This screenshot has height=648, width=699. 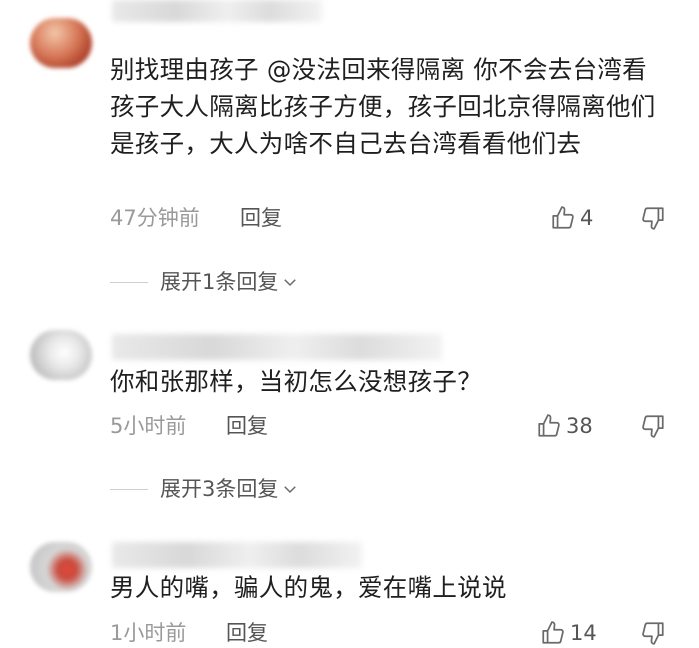 What do you see at coordinates (390, 426) in the screenshot?
I see `comment-meta: 5小时前 回复 38` at bounding box center [390, 426].